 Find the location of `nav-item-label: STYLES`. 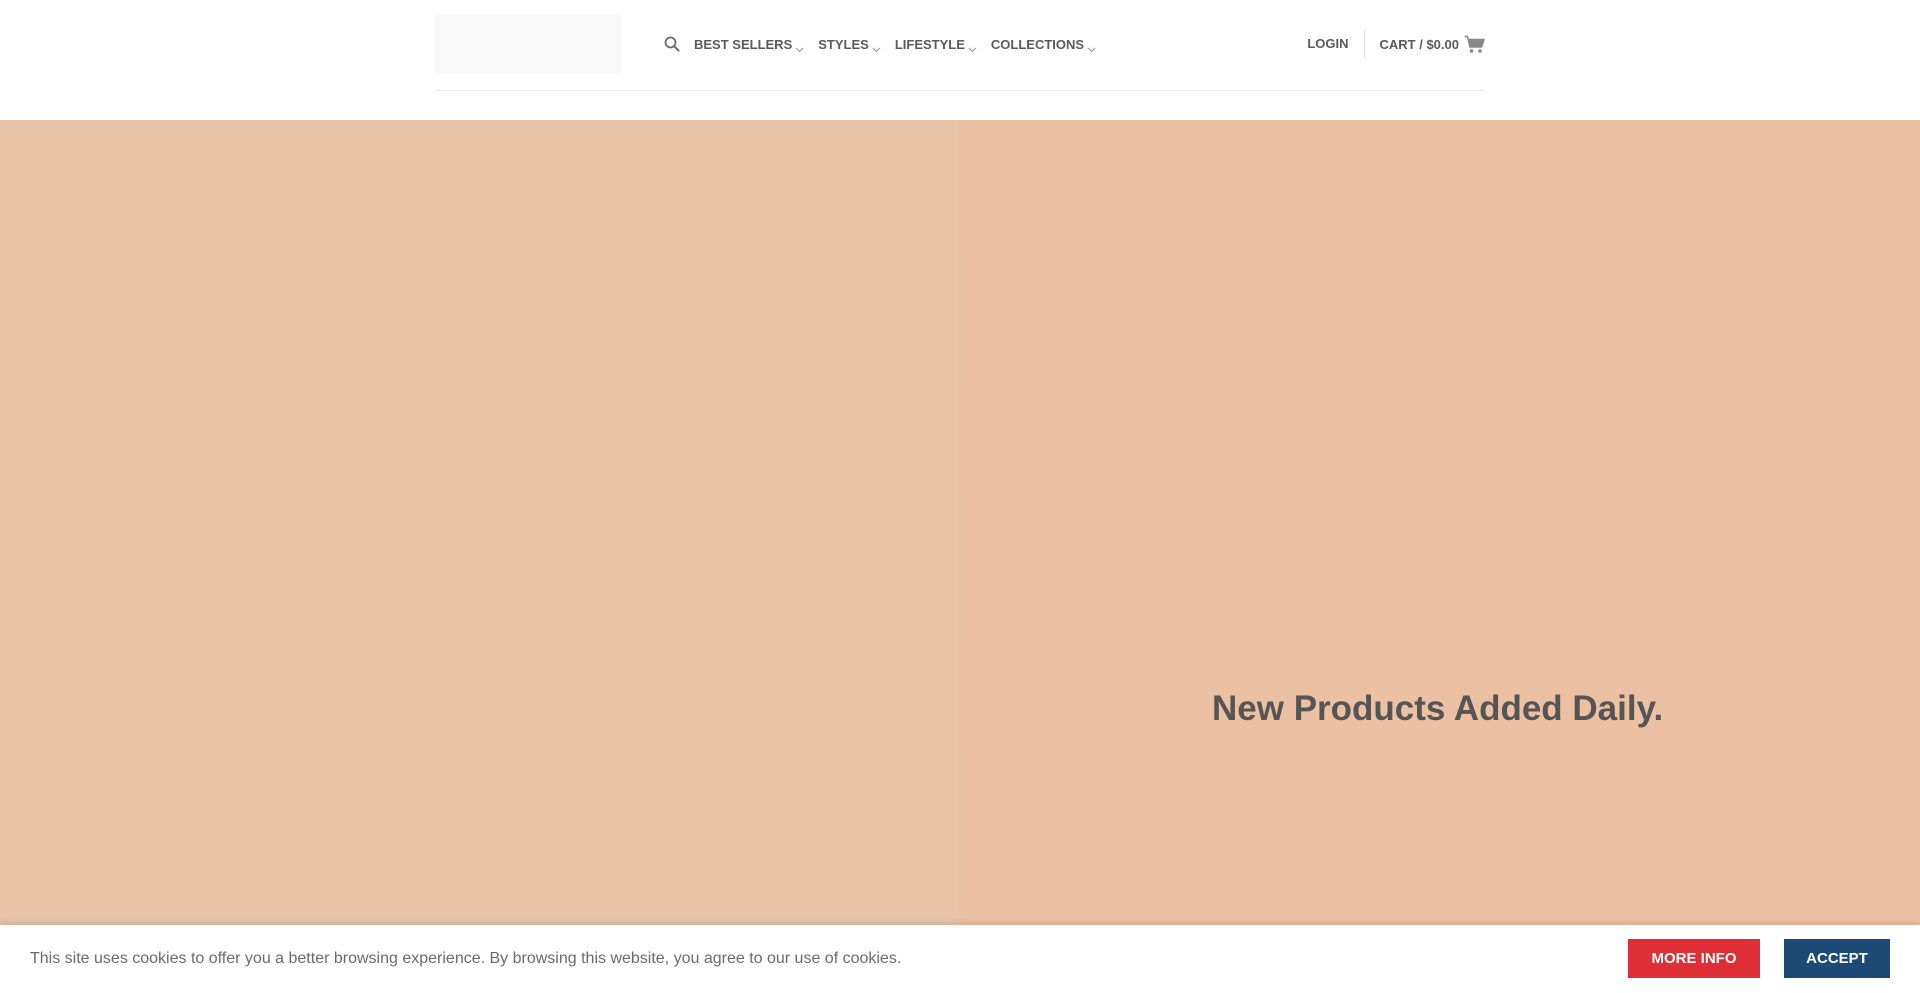

nav-item-label: STYLES is located at coordinates (843, 44).